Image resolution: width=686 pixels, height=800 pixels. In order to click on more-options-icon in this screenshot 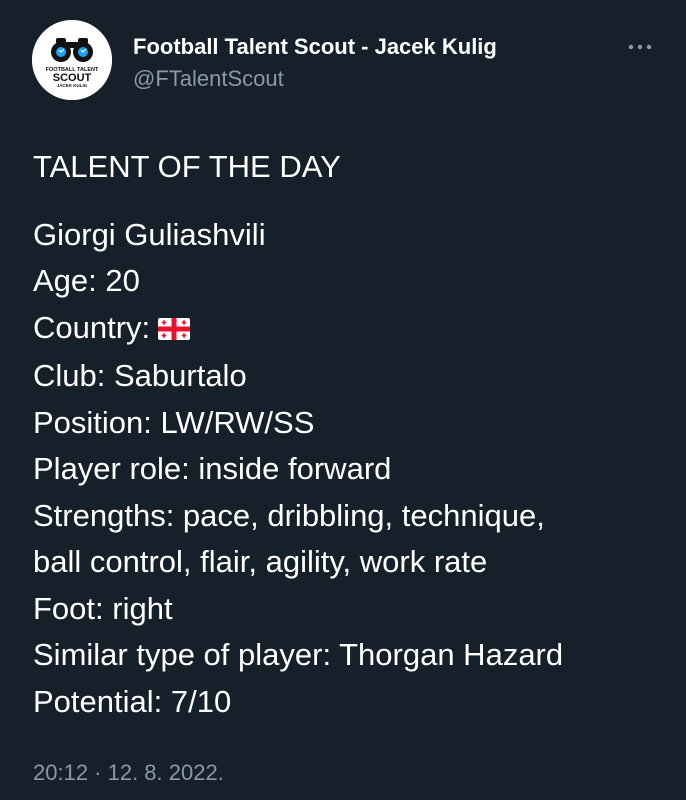, I will do `click(640, 47)`.